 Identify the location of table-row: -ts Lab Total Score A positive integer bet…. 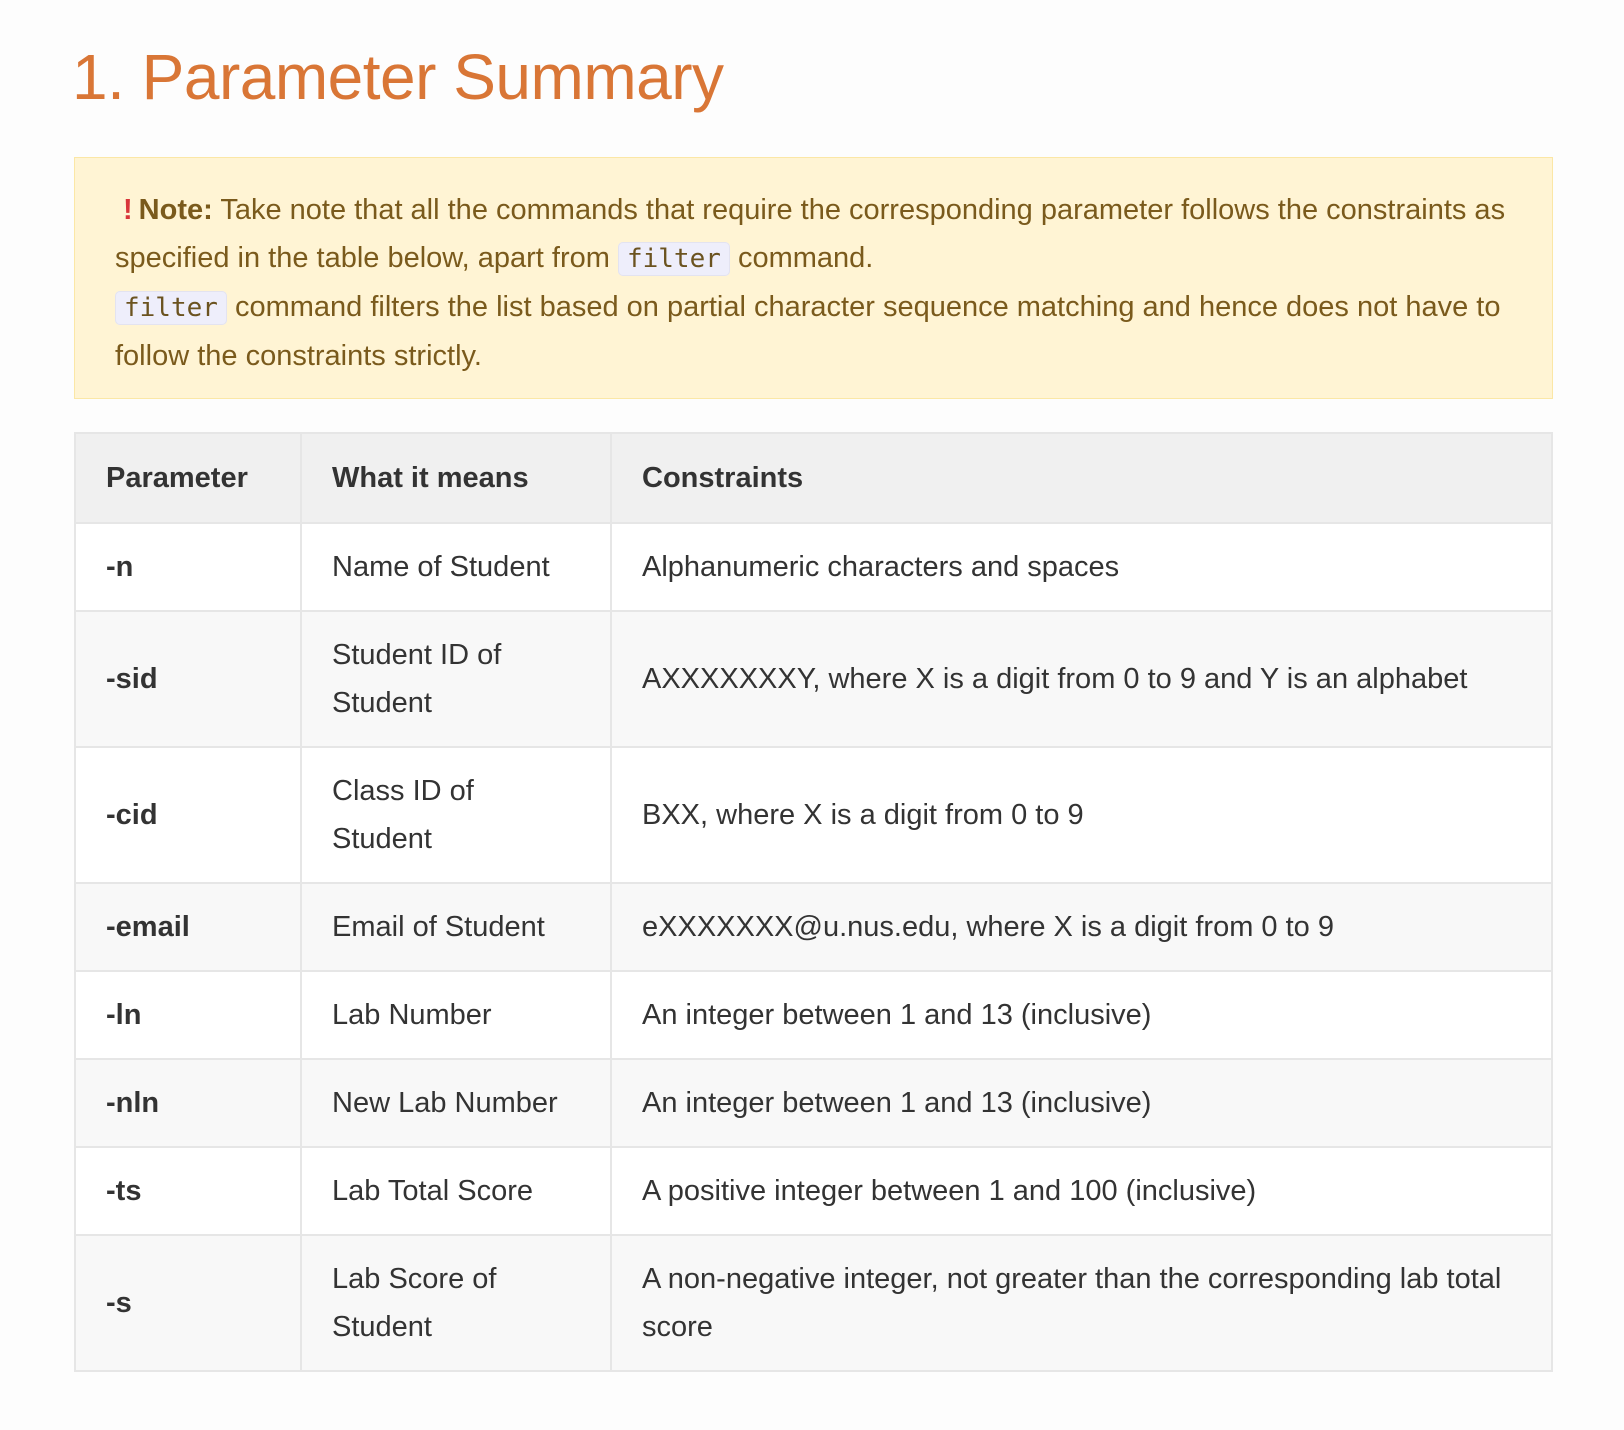
(813, 1191).